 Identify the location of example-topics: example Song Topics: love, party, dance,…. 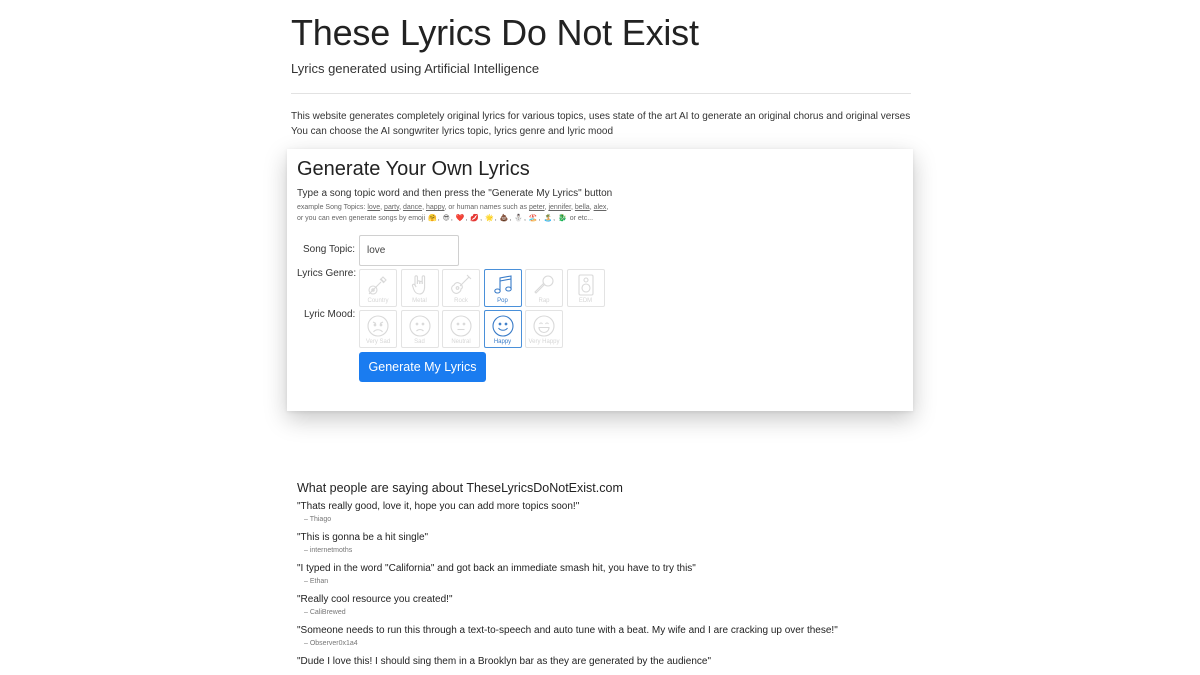
(452, 213).